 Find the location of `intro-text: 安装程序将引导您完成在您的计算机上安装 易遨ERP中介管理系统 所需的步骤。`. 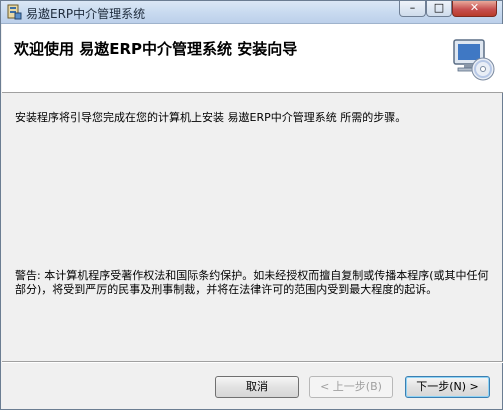

intro-text: 安装程序将引导您完成在您的计算机上安装 易遨ERP中介管理系统 所需的步骤。 is located at coordinates (211, 117).